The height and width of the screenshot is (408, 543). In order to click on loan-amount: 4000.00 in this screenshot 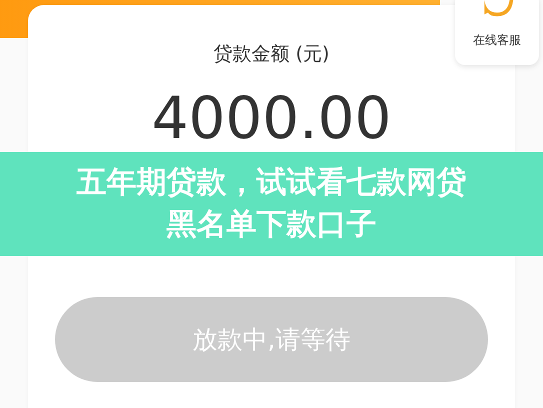, I will do `click(272, 118)`.